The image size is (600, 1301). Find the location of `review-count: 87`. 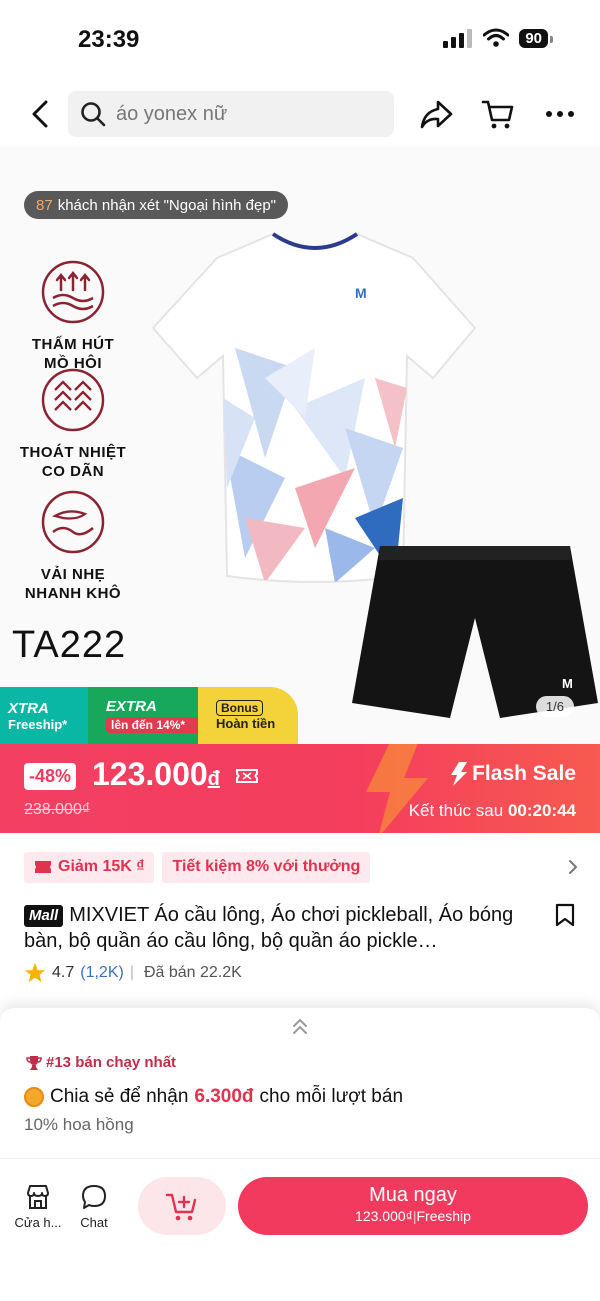

review-count: 87 is located at coordinates (44, 205).